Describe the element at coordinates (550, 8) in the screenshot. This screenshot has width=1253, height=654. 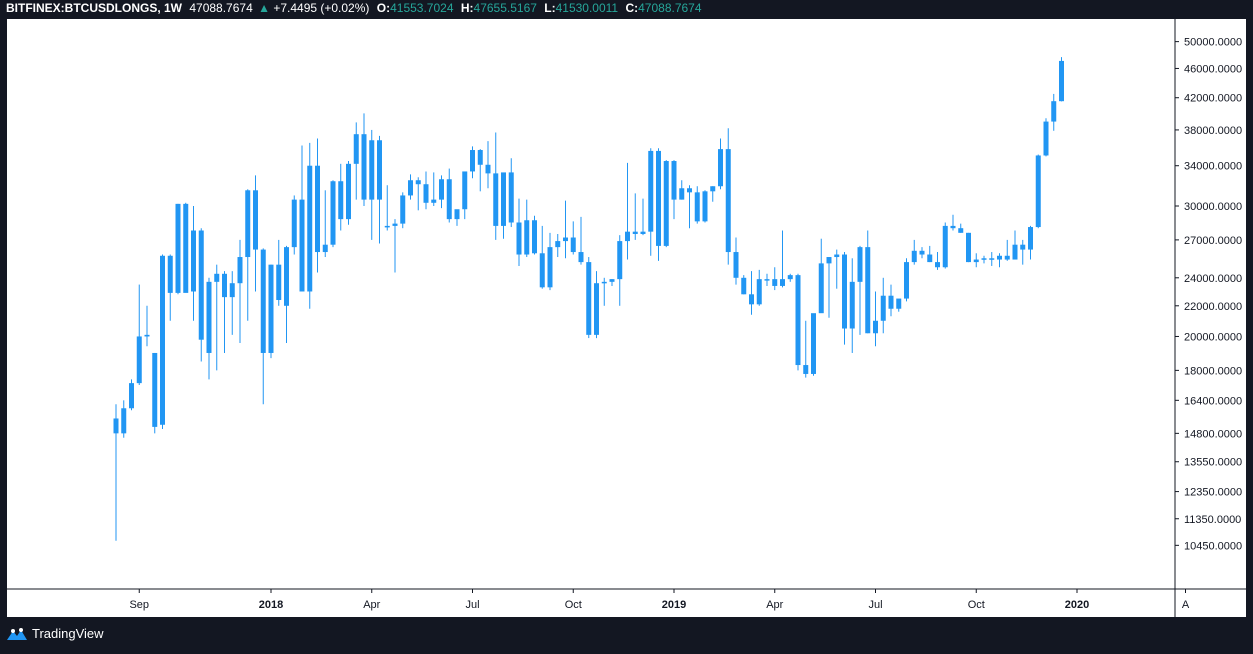
I see `low-label: L:` at that location.